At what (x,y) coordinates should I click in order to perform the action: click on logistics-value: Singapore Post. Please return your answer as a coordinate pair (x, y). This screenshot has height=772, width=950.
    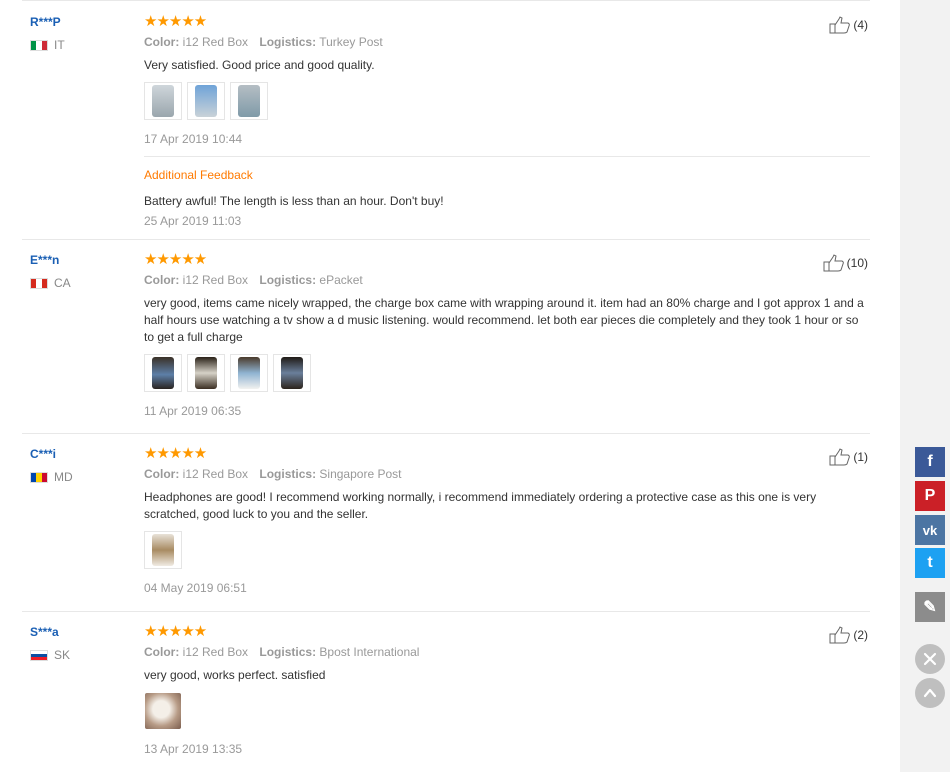
    Looking at the image, I should click on (360, 474).